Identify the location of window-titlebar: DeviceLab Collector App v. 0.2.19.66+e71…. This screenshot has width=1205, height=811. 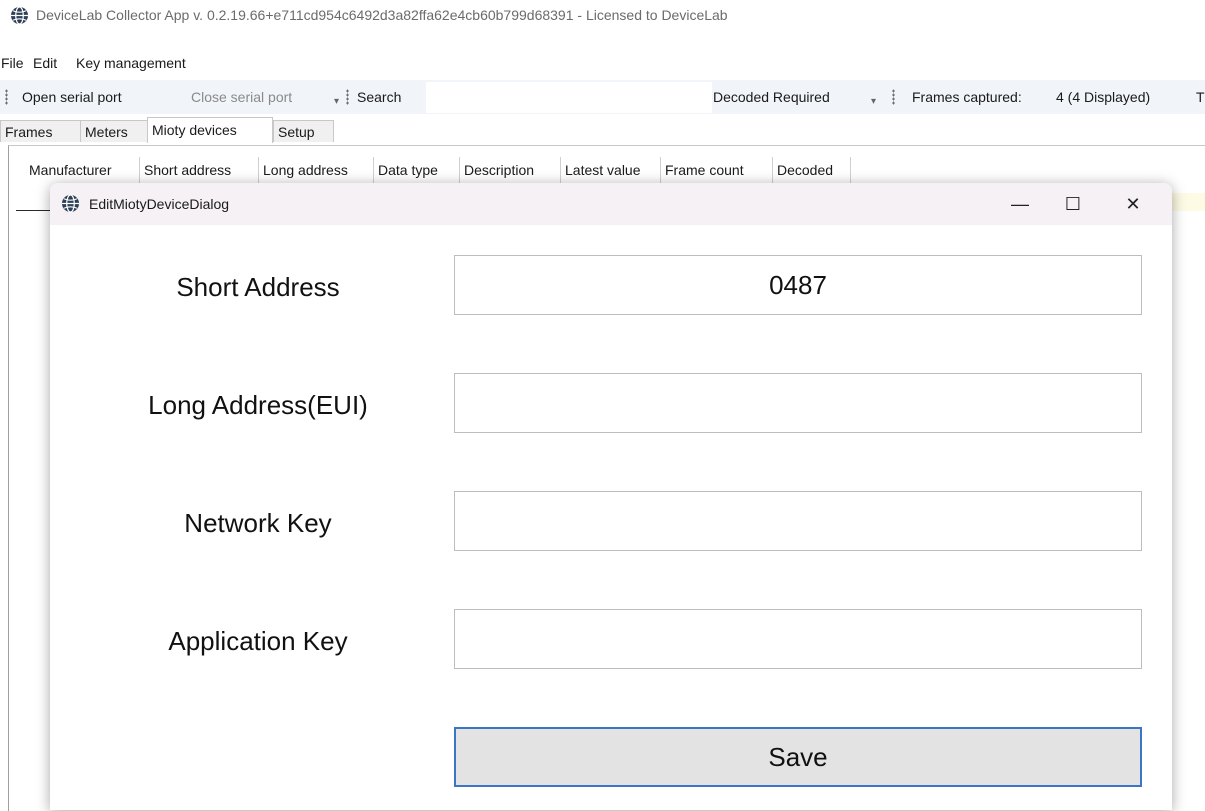
(602, 16).